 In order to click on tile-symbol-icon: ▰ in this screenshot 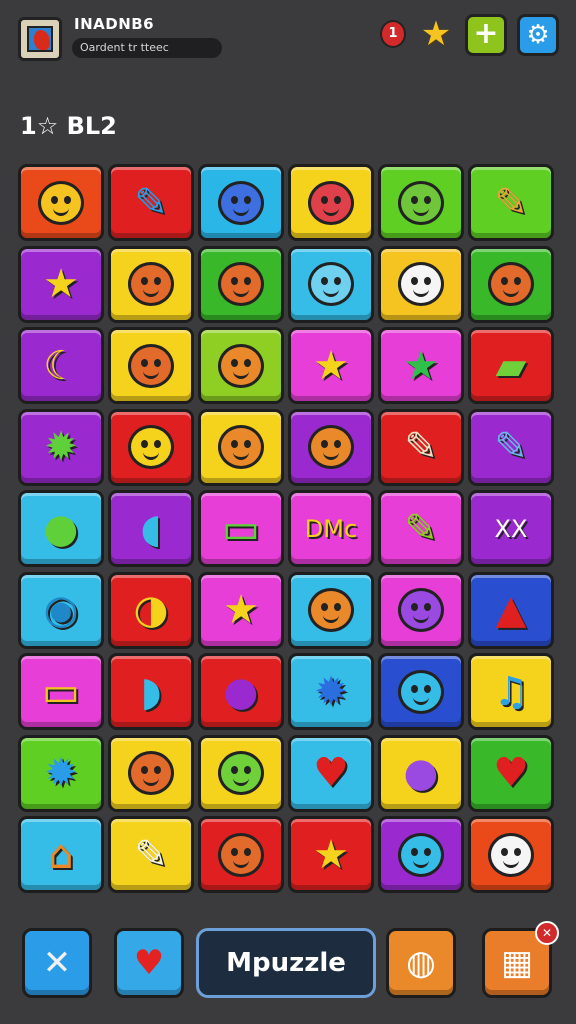, I will do `click(511, 365)`.